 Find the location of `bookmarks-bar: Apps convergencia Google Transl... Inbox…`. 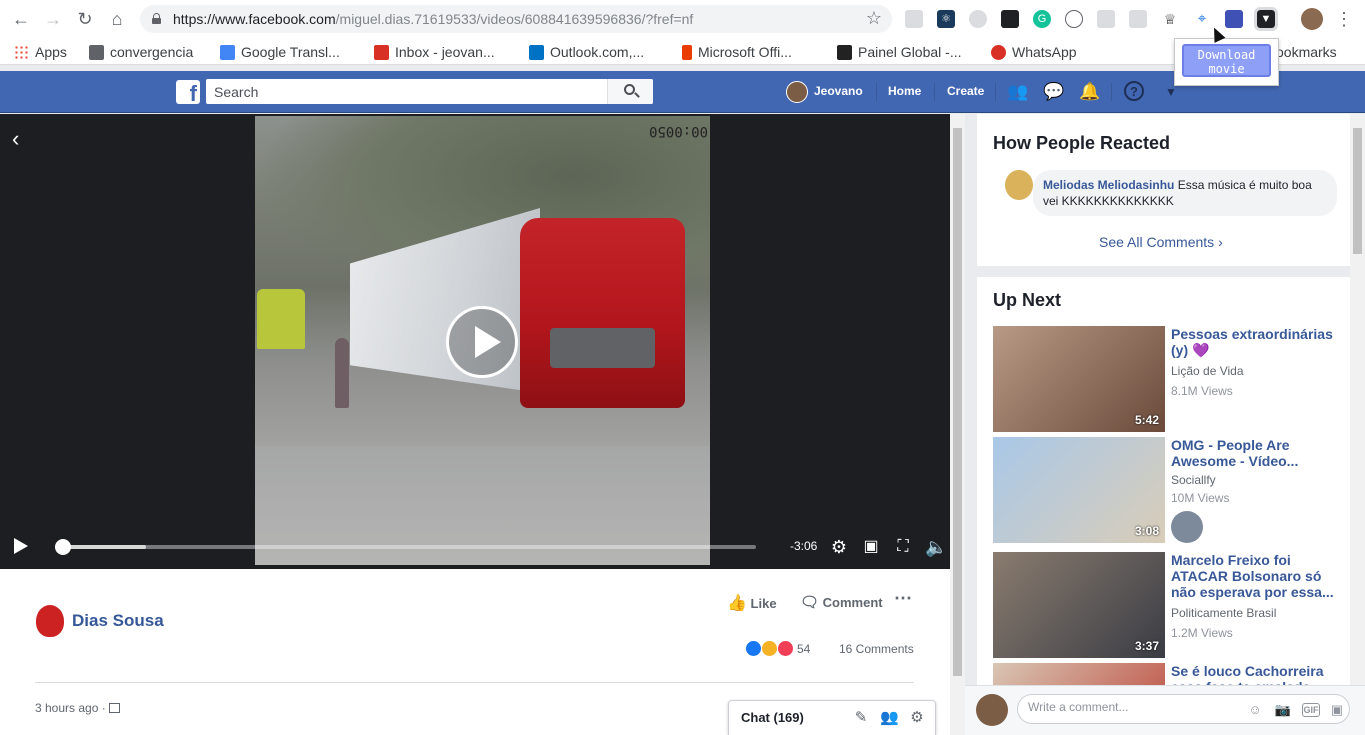

bookmarks-bar: Apps convergencia Google Transl... Inbox… is located at coordinates (682, 51).